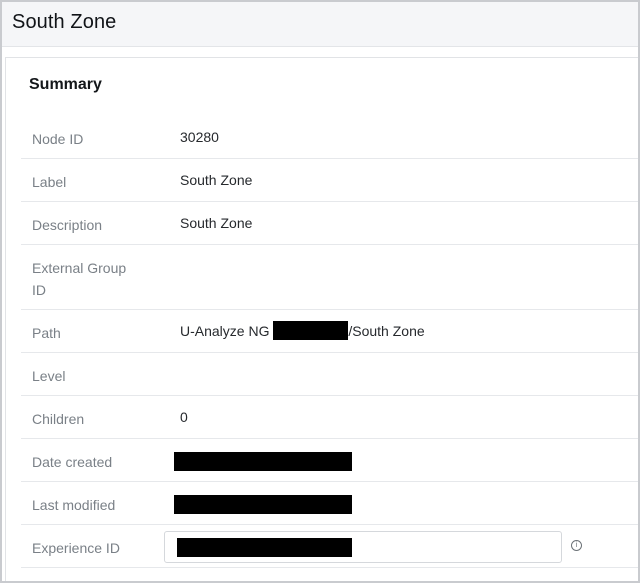 The height and width of the screenshot is (583, 640). Describe the element at coordinates (386, 331) in the screenshot. I see `path-suffix: /South Zone` at that location.